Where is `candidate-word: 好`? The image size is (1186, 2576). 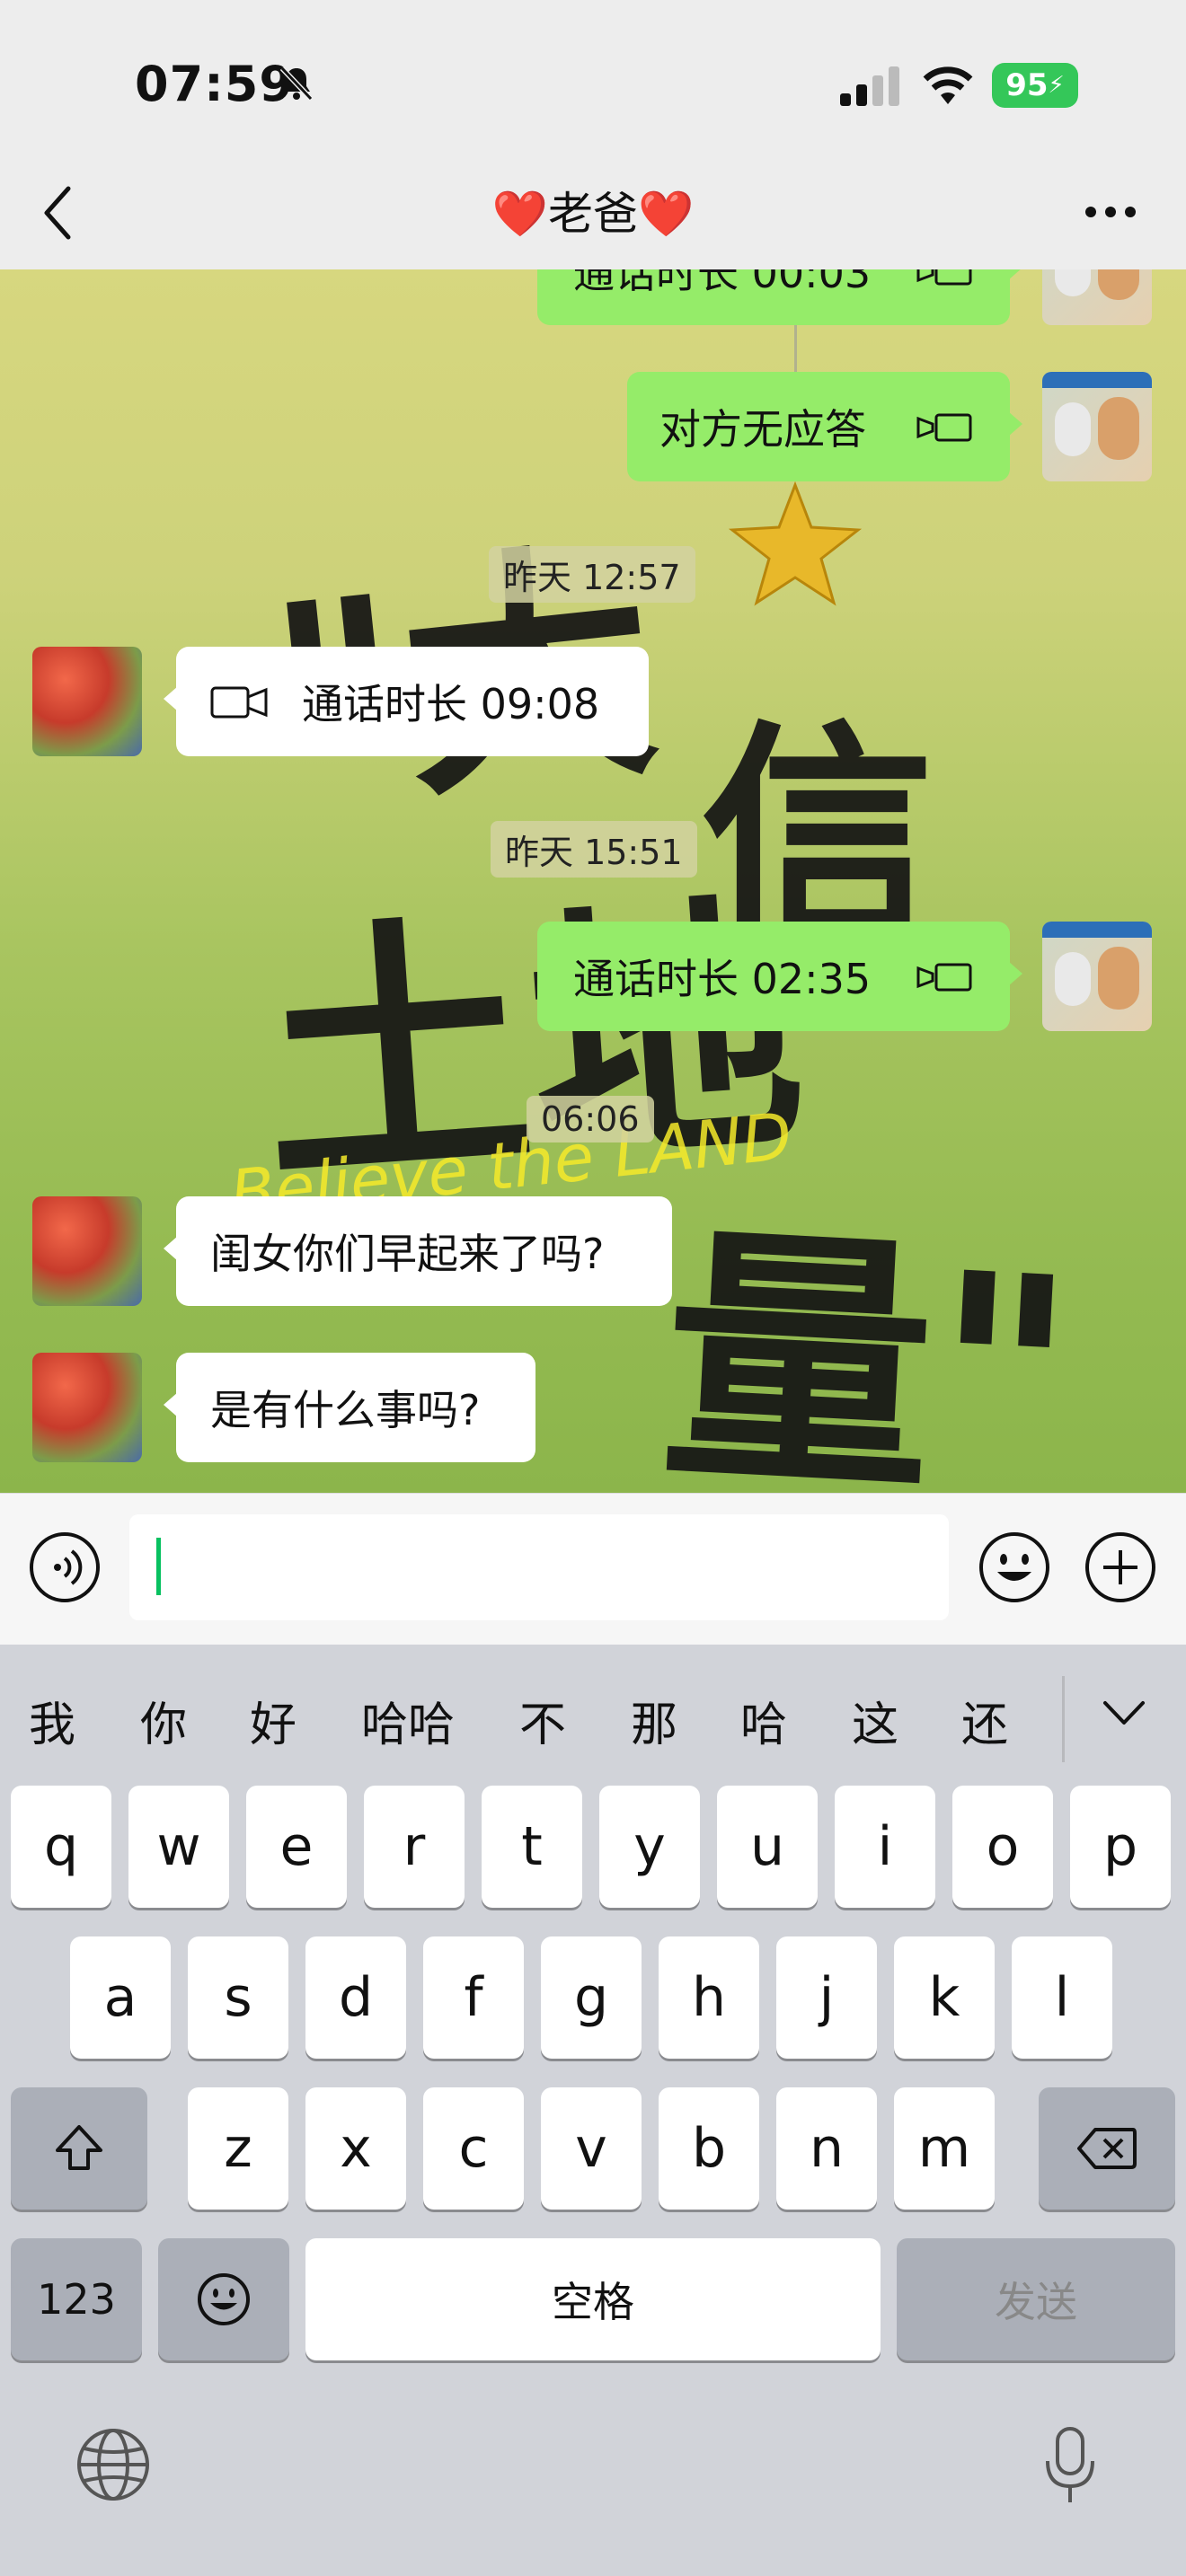 candidate-word: 好 is located at coordinates (273, 1720).